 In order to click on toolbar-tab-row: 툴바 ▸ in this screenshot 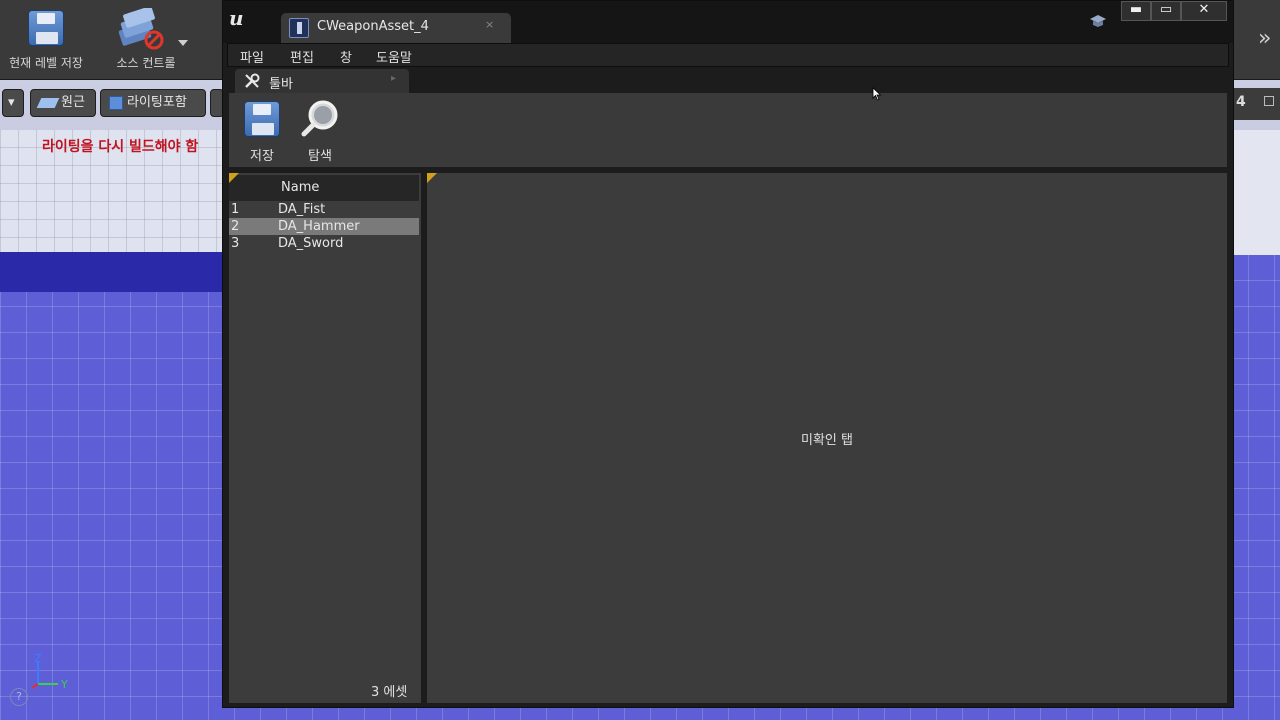, I will do `click(728, 80)`.